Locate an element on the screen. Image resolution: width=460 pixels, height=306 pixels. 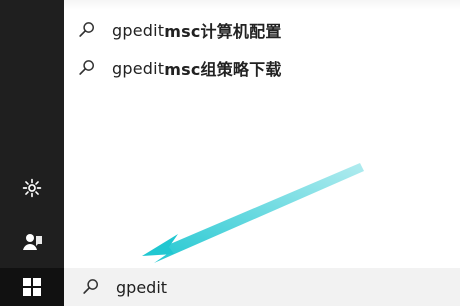
left-rail is located at coordinates (32, 153).